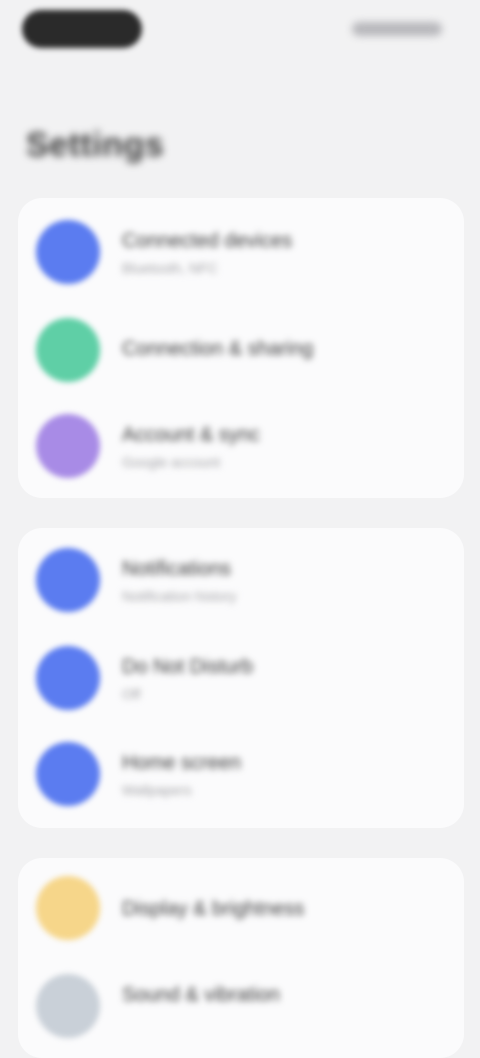 The width and height of the screenshot is (480, 1058). What do you see at coordinates (170, 268) in the screenshot?
I see `row-subtitle: Bluetooth, NFC` at bounding box center [170, 268].